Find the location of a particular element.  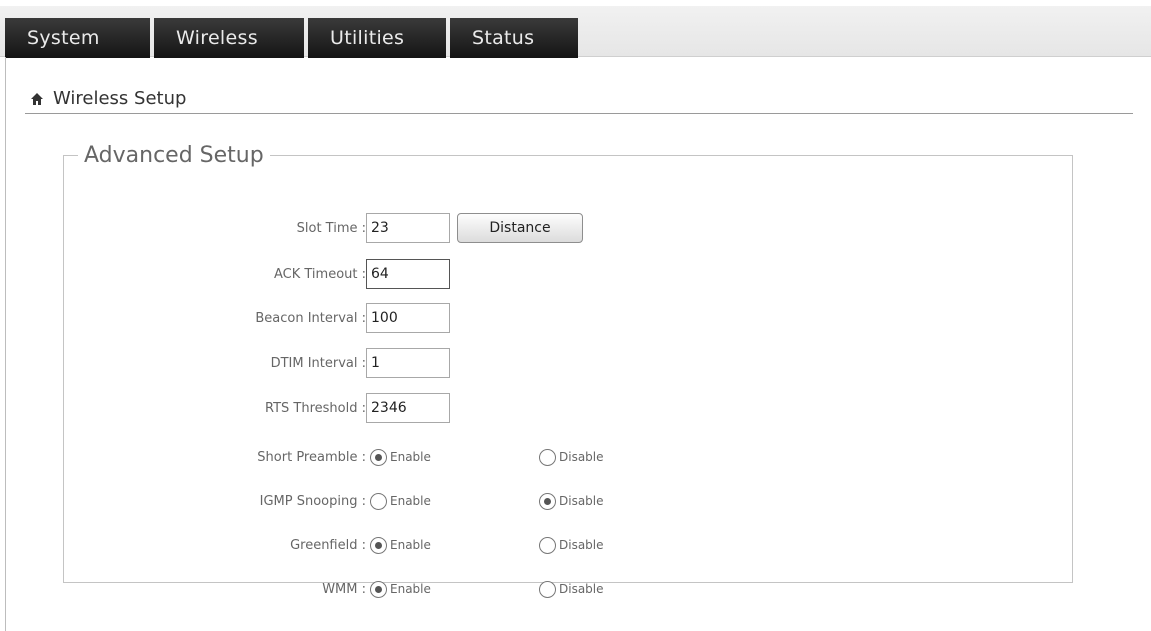

igmp-snooping-disable-label: Disable is located at coordinates (581, 501).